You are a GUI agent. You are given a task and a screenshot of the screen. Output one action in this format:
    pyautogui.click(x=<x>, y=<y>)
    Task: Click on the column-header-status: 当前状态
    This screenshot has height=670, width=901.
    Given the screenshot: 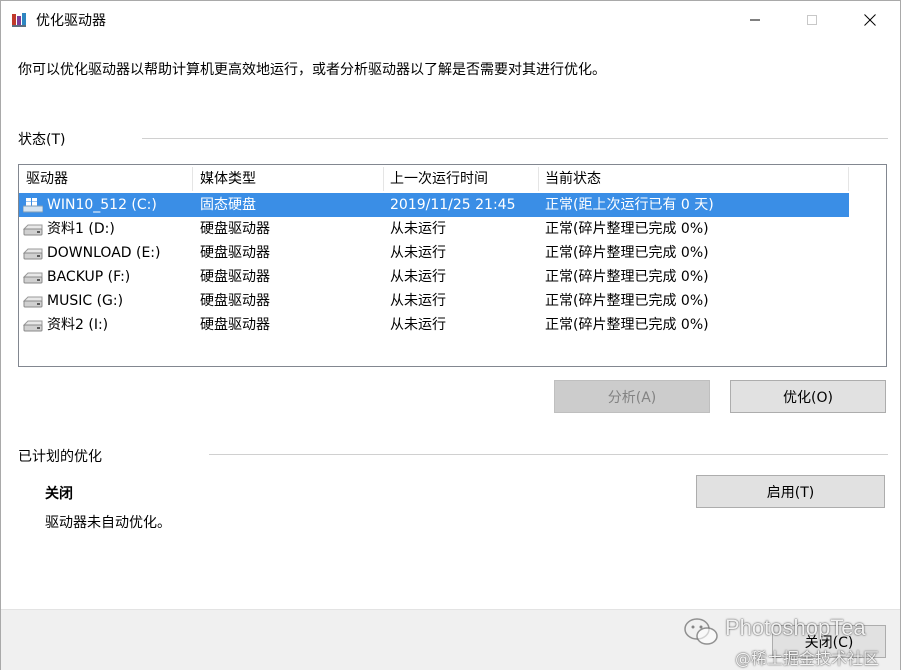 What is the action you would take?
    pyautogui.click(x=569, y=179)
    